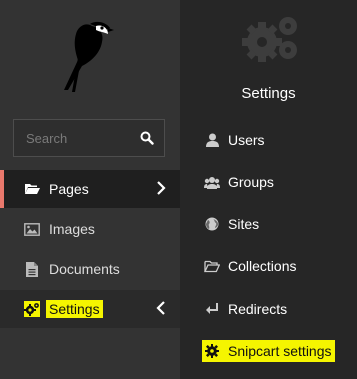 The width and height of the screenshot is (357, 379). Describe the element at coordinates (32, 229) in the screenshot. I see `image-icon` at that location.